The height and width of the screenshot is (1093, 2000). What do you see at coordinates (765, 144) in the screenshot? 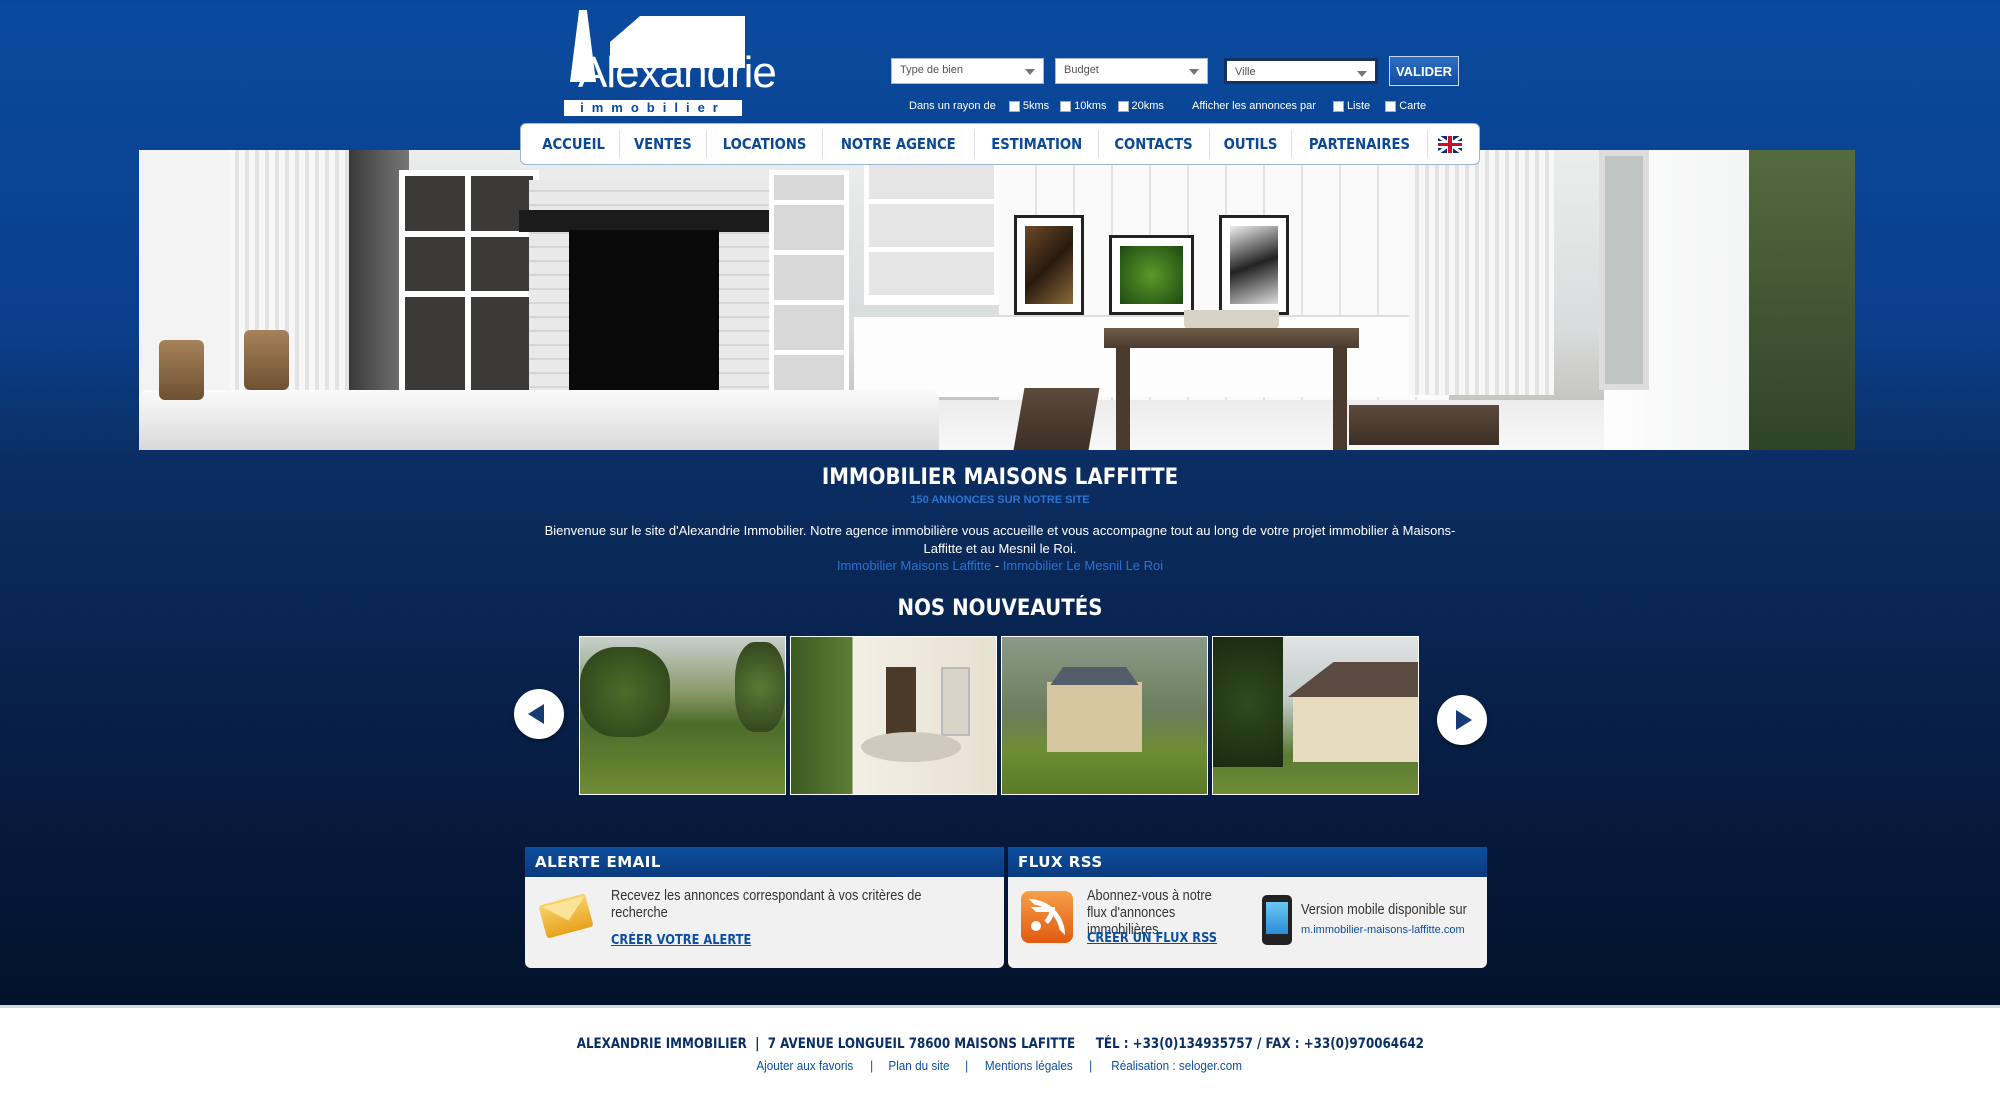
I see `nav-locations: LOCATIONS` at bounding box center [765, 144].